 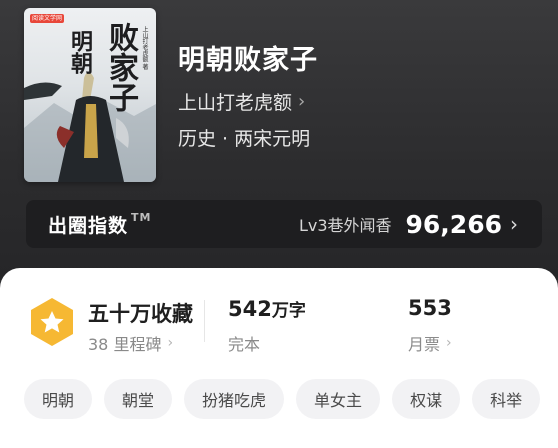 What do you see at coordinates (141, 217) in the screenshot?
I see `trademark-mark: TM` at bounding box center [141, 217].